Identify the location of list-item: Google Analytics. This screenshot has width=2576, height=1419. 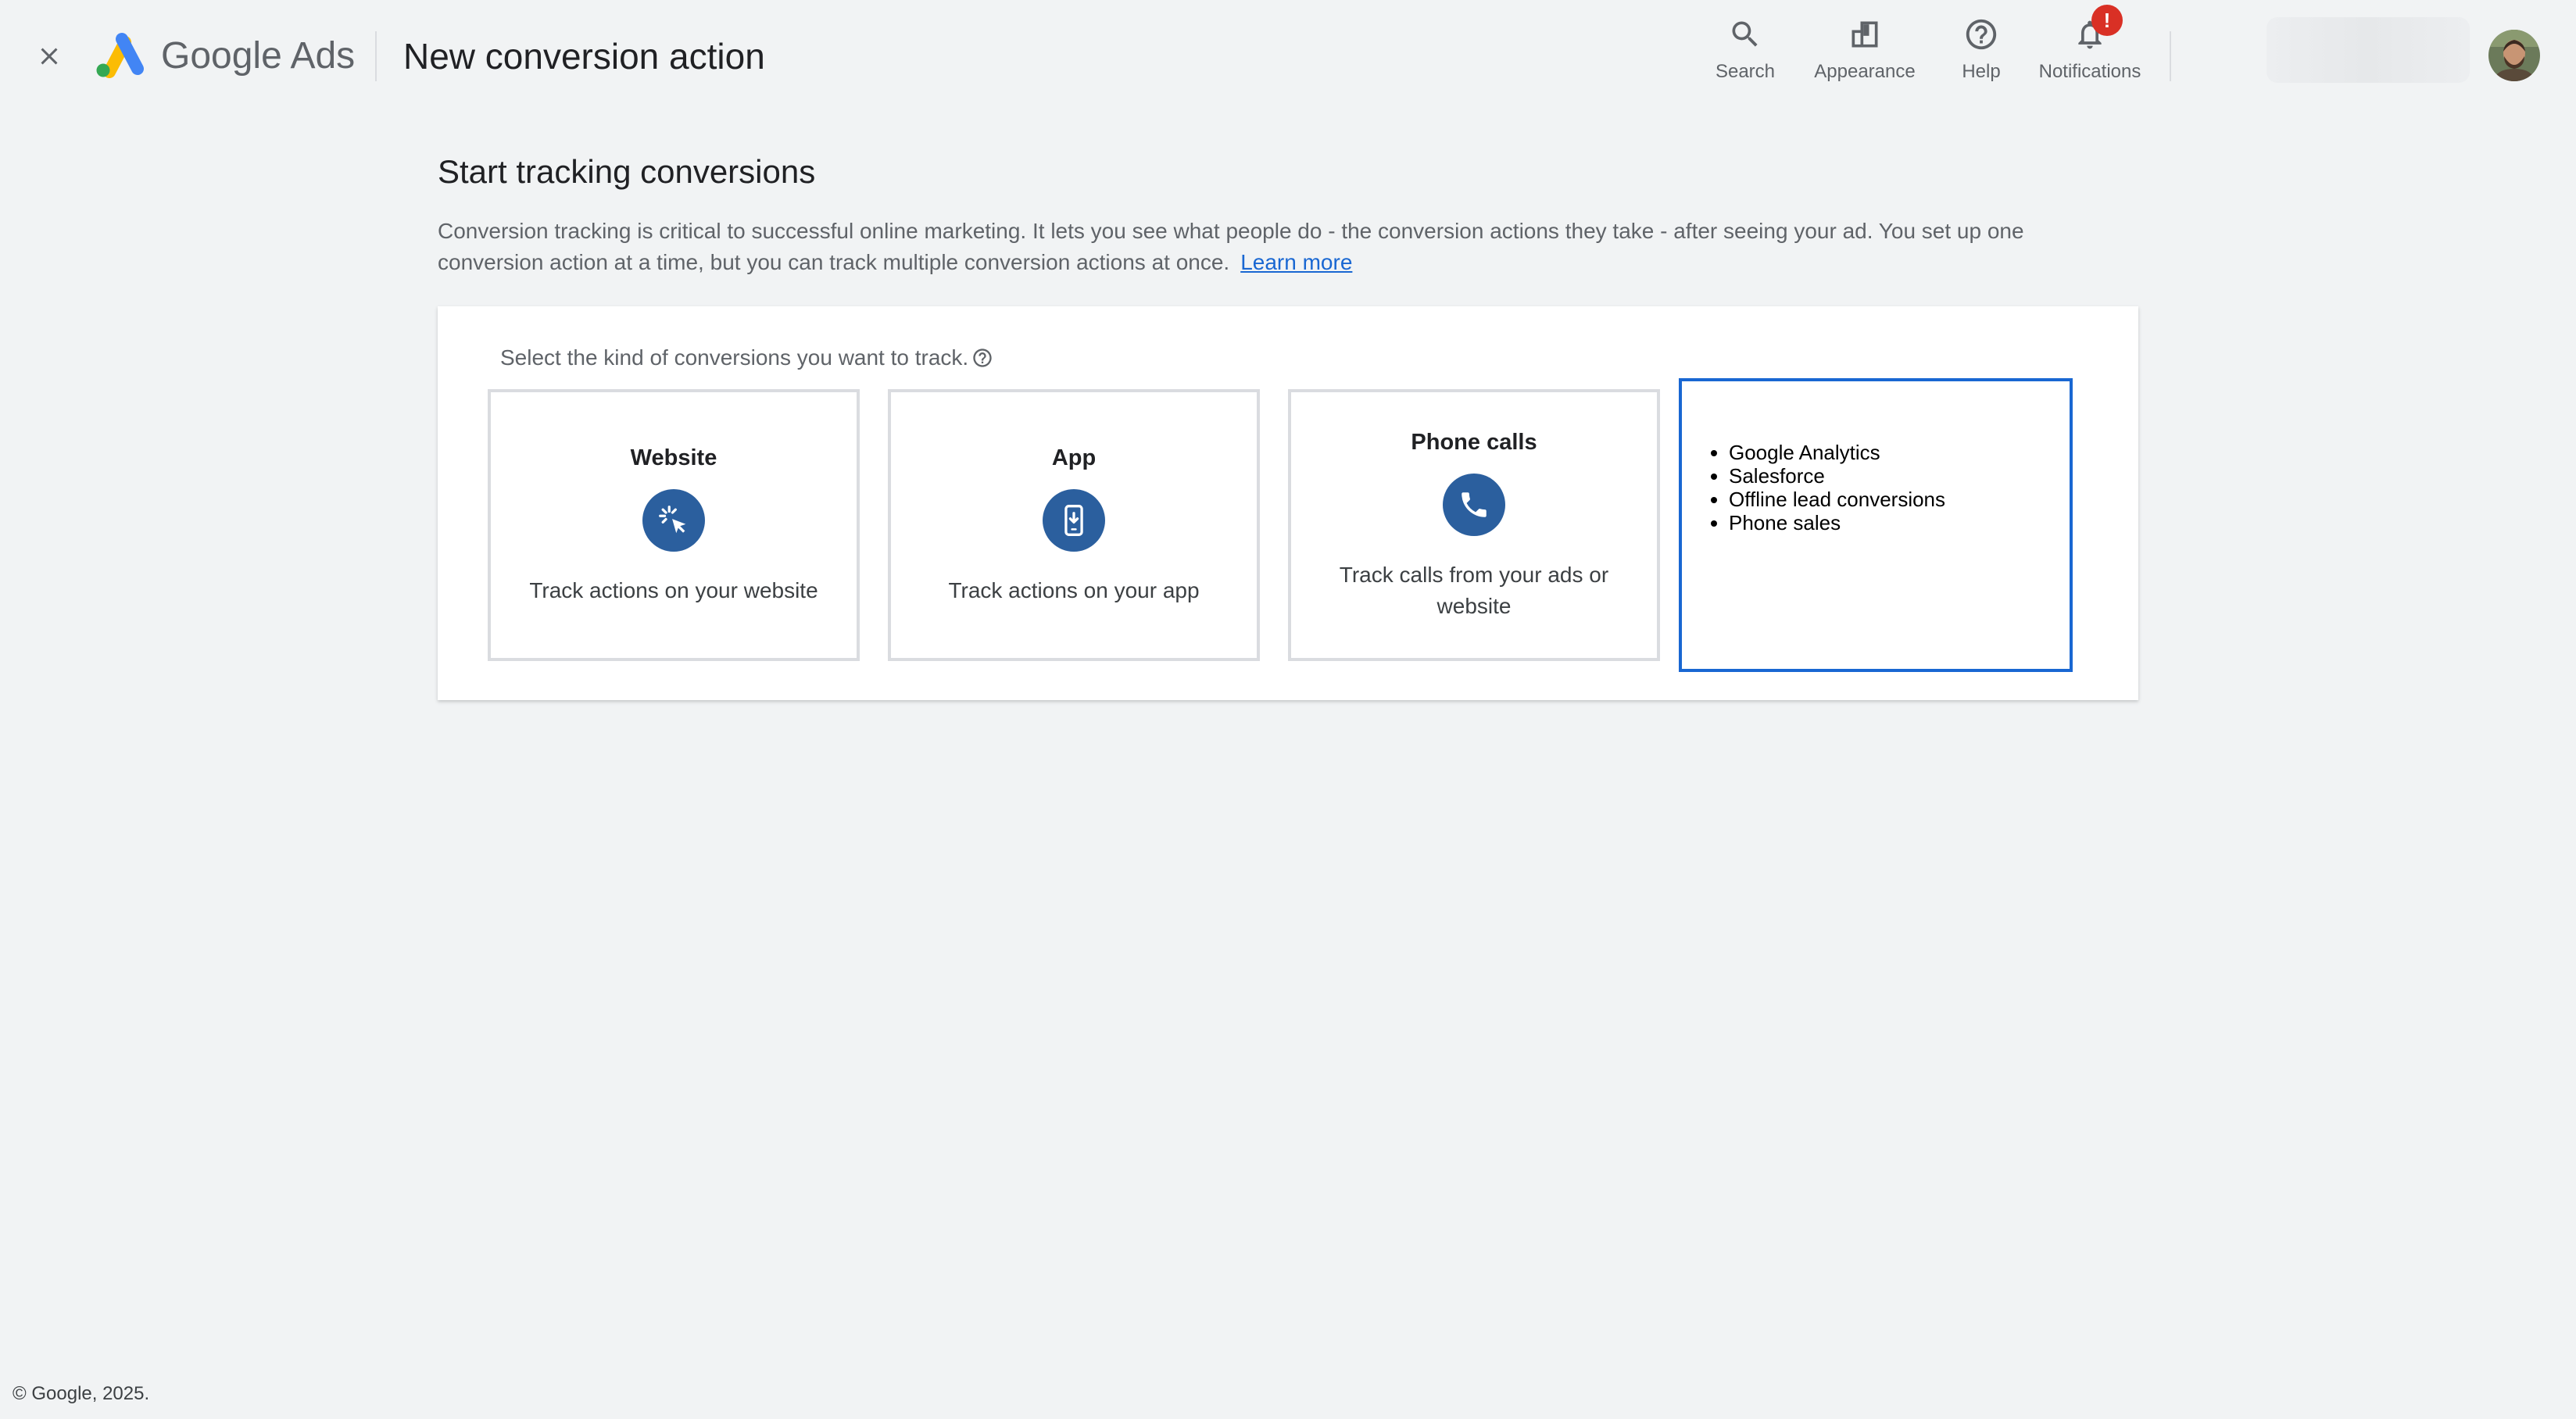
(1837, 452).